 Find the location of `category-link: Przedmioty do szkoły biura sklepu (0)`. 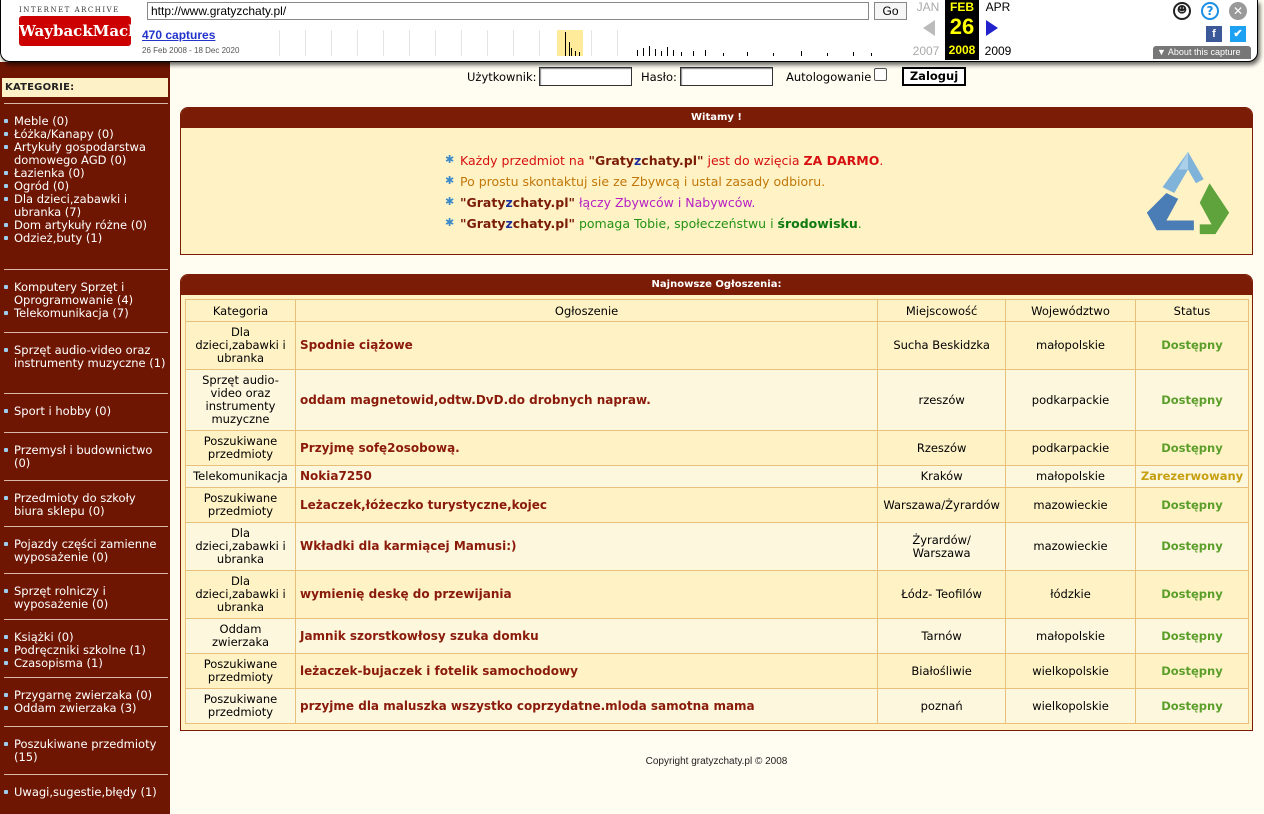

category-link: Przedmioty do szkoły biura sklepu (0) is located at coordinates (85, 505).